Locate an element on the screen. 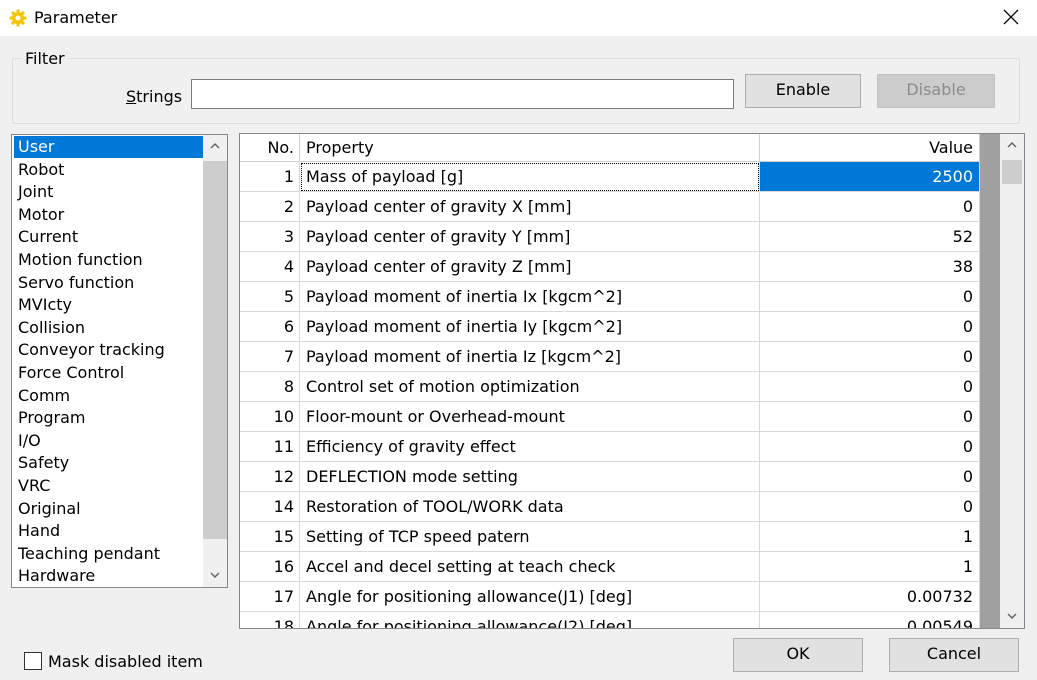 The image size is (1037, 680). row-number-cell: 14 is located at coordinates (270, 507).